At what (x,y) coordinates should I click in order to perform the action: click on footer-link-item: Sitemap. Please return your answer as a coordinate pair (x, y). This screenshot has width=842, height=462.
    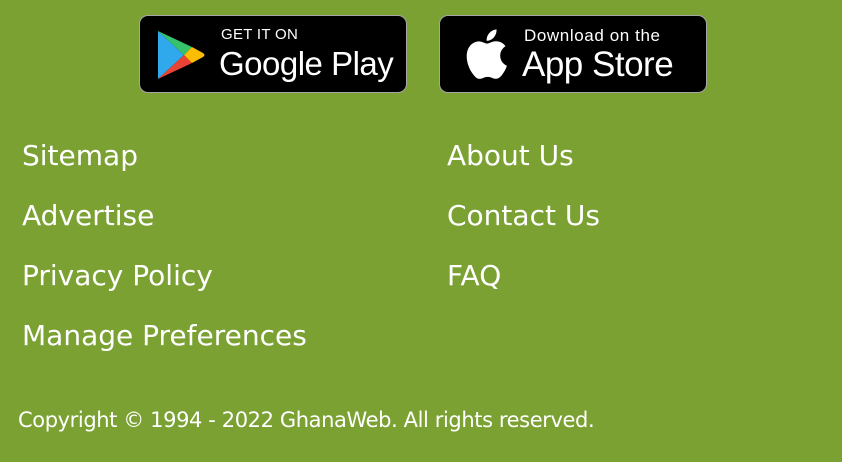
    Looking at the image, I should click on (164, 163).